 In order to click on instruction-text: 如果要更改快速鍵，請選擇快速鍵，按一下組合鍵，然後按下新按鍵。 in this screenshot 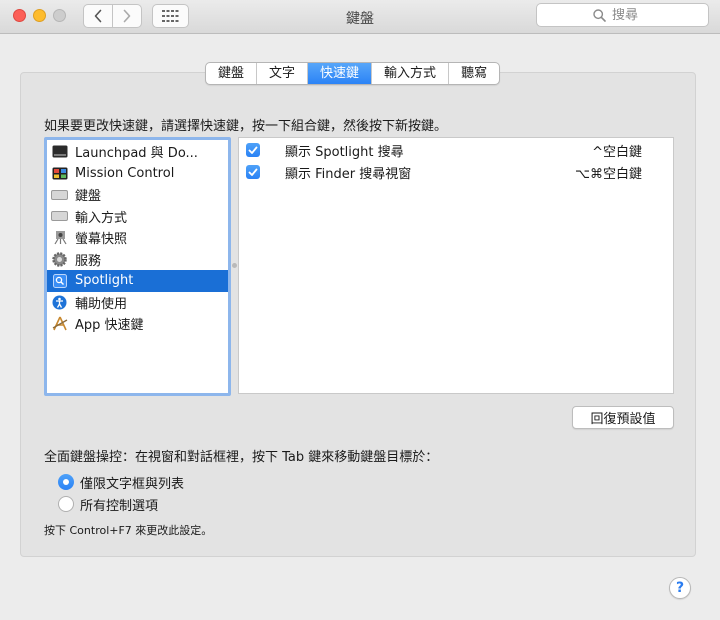, I will do `click(246, 126)`.